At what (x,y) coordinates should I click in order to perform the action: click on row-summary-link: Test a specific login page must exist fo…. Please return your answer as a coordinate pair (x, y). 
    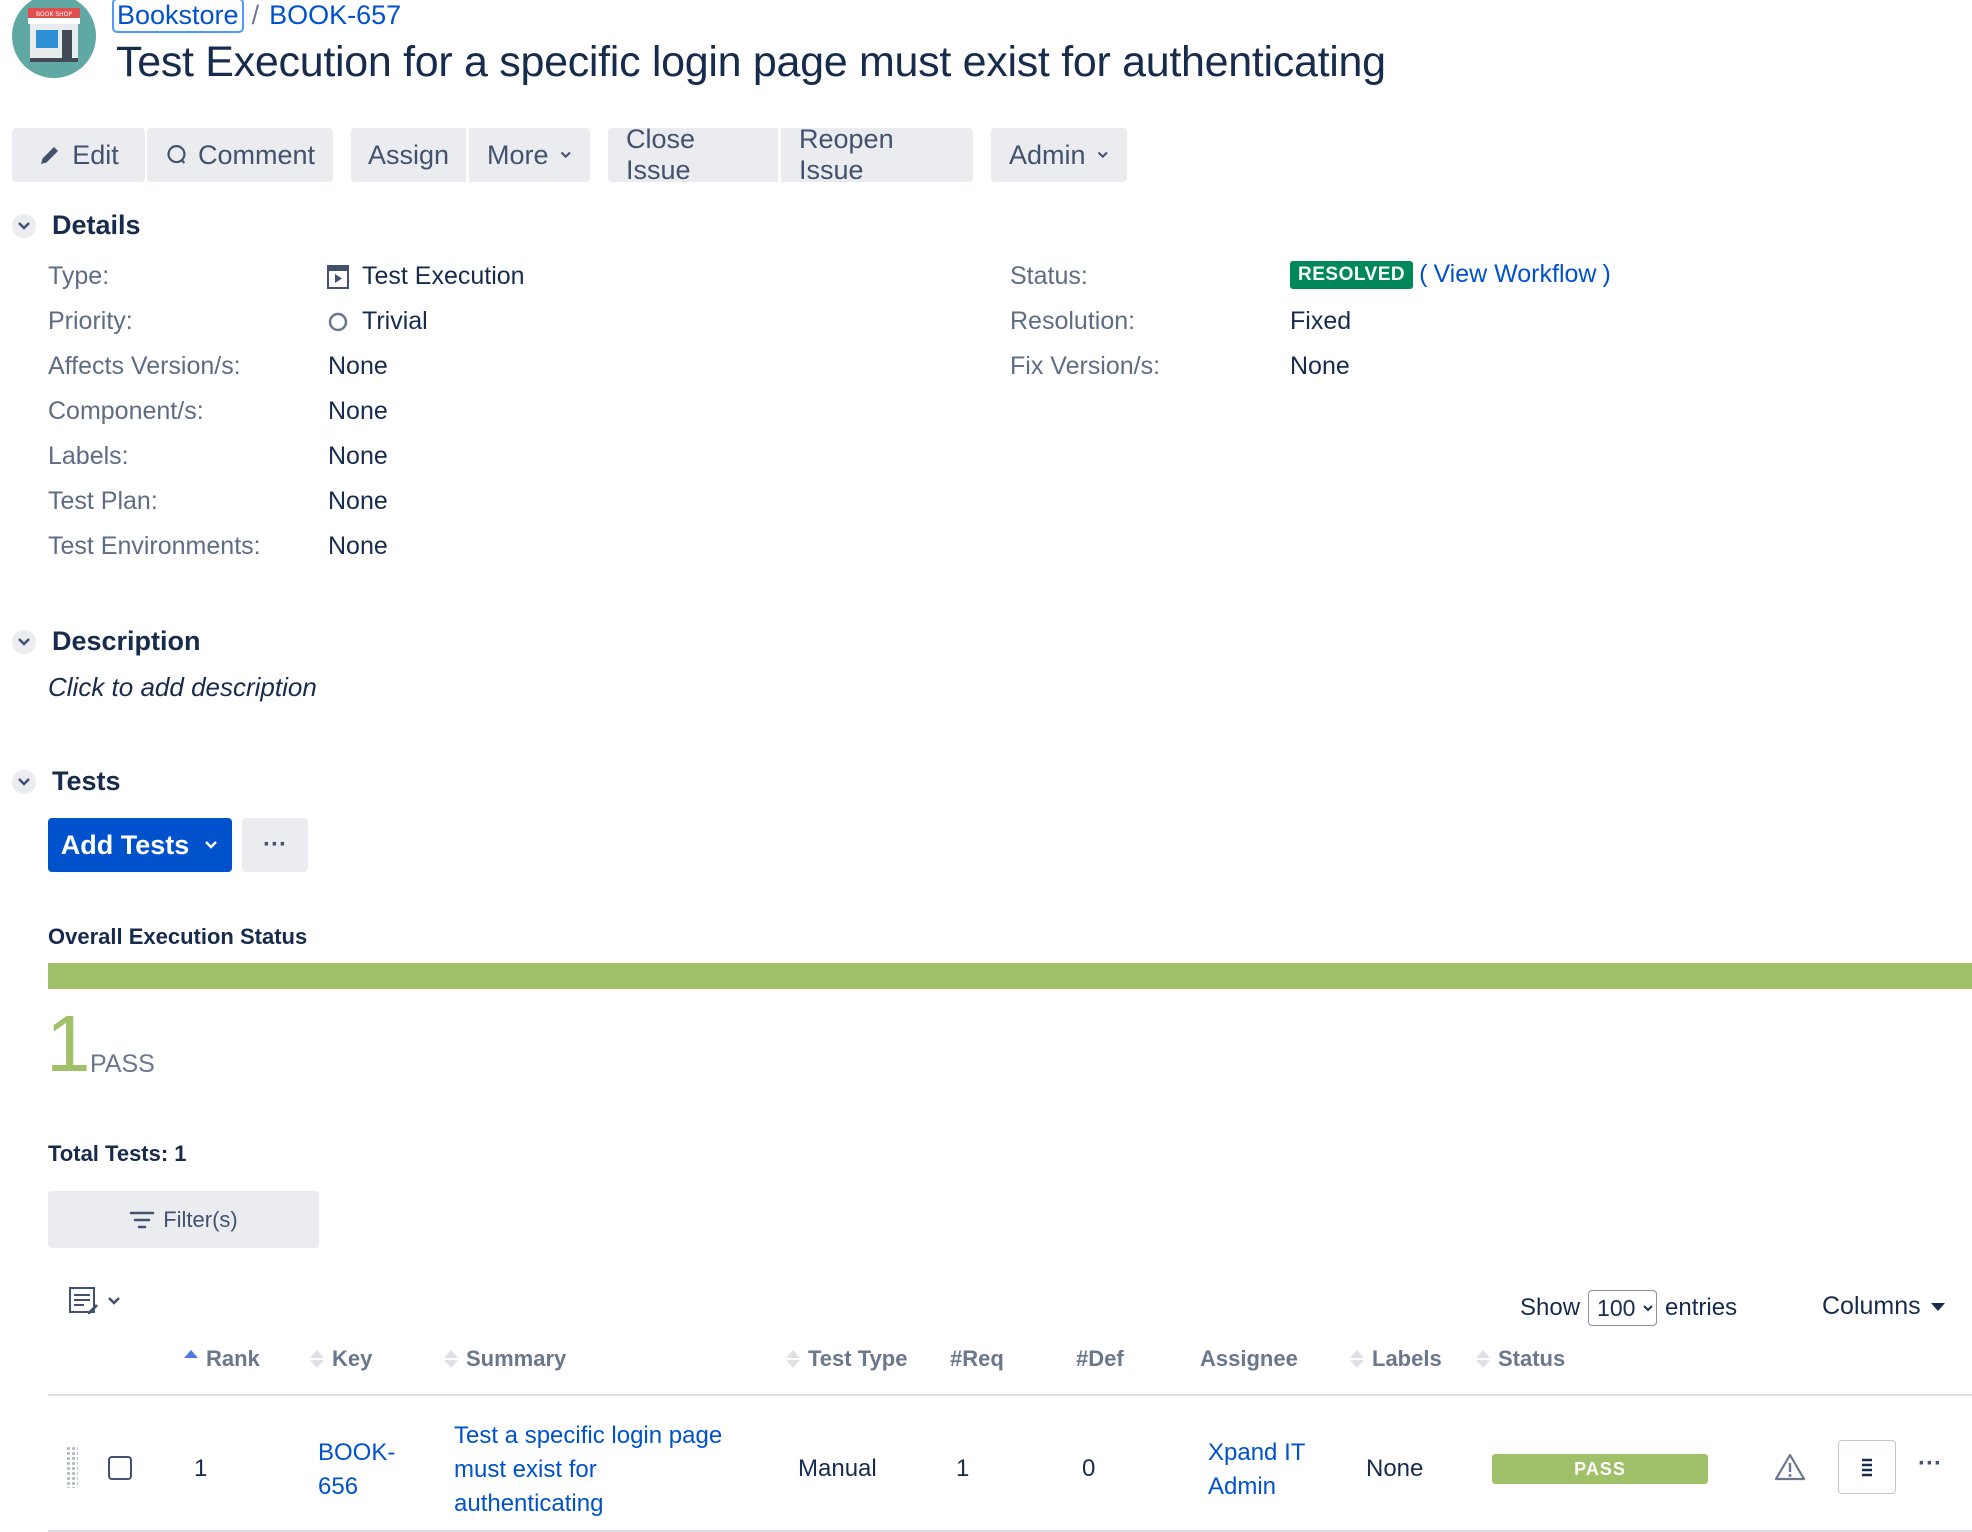
    Looking at the image, I should click on (588, 1470).